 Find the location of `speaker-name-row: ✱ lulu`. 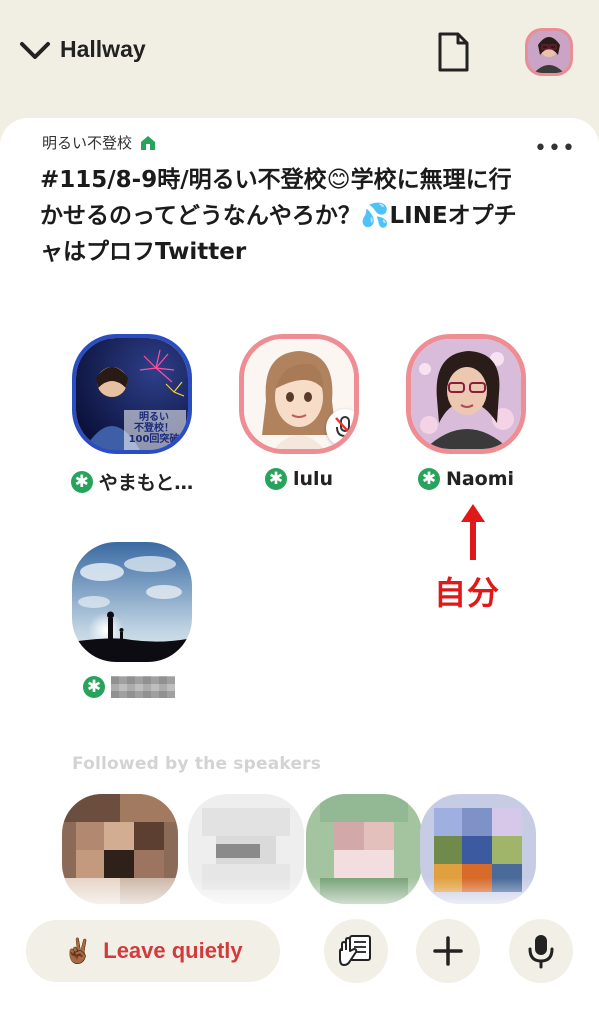

speaker-name-row: ✱ lulu is located at coordinates (299, 479).